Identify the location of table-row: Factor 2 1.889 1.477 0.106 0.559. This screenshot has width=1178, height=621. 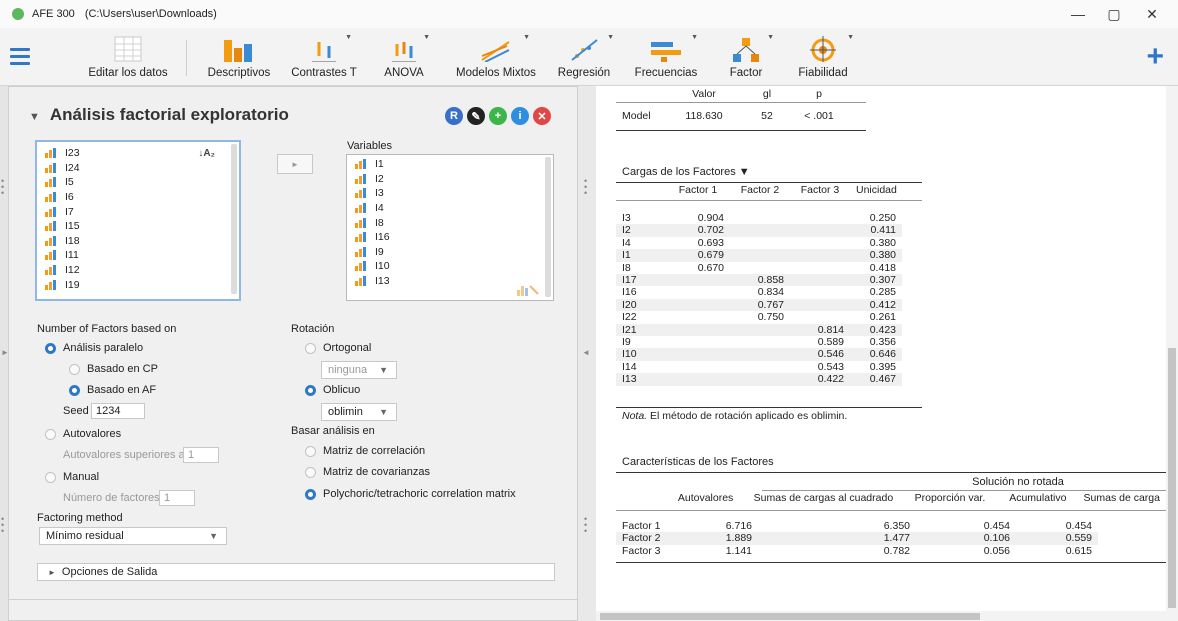
(857, 538).